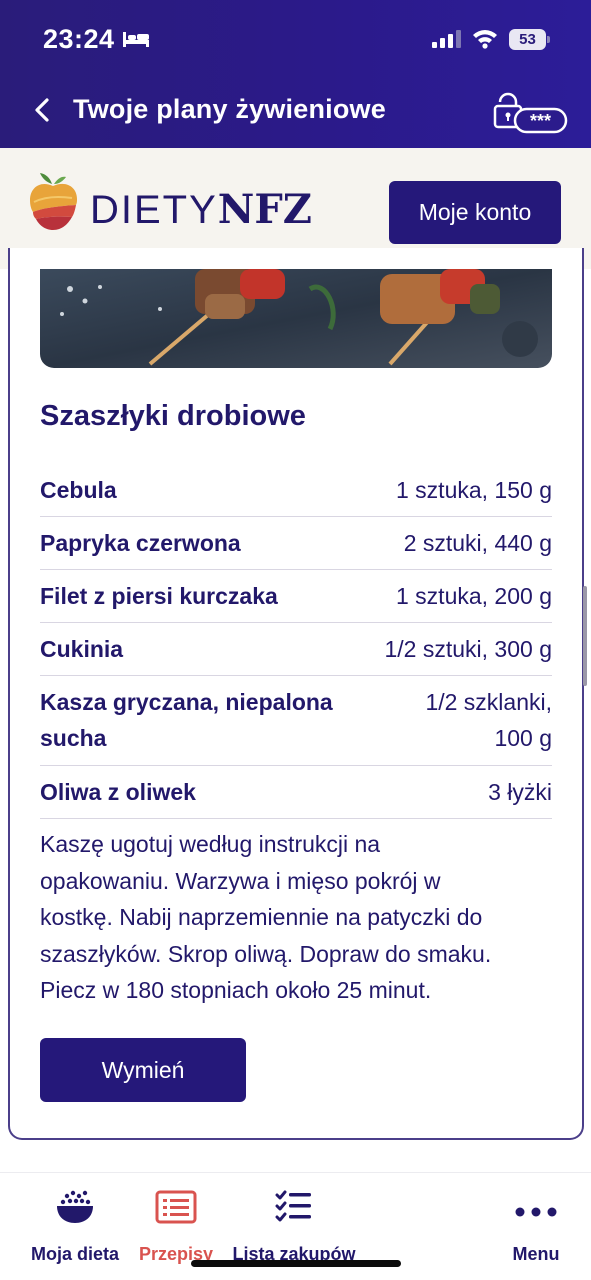 Image resolution: width=591 pixels, height=1280 pixels. Describe the element at coordinates (475, 212) in the screenshot. I see `my-account-button: Moje konto` at that location.